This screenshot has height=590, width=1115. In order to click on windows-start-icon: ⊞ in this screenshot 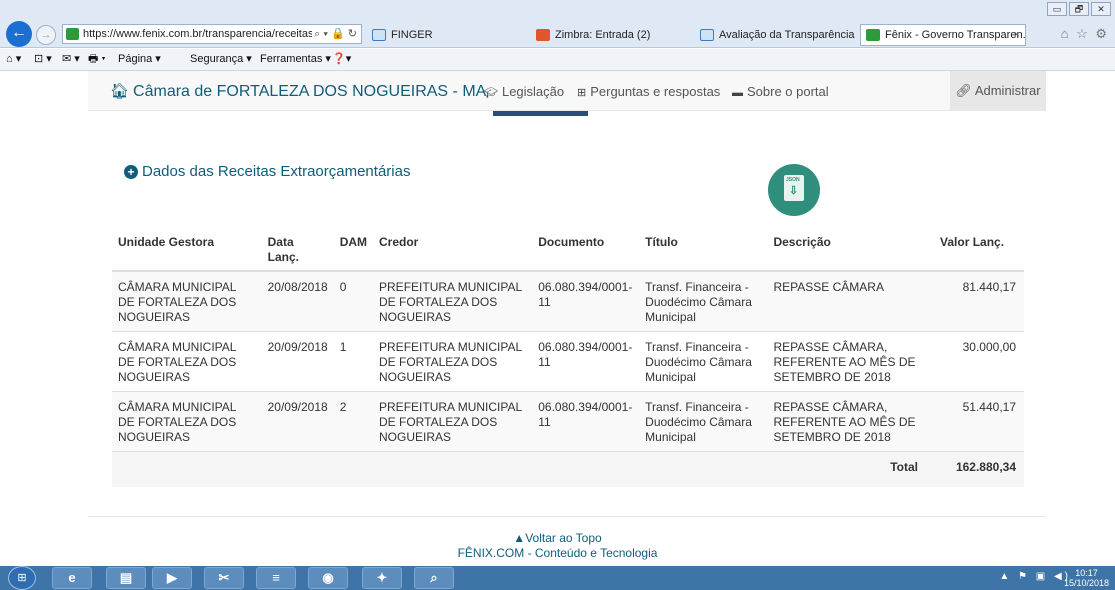, I will do `click(22, 578)`.